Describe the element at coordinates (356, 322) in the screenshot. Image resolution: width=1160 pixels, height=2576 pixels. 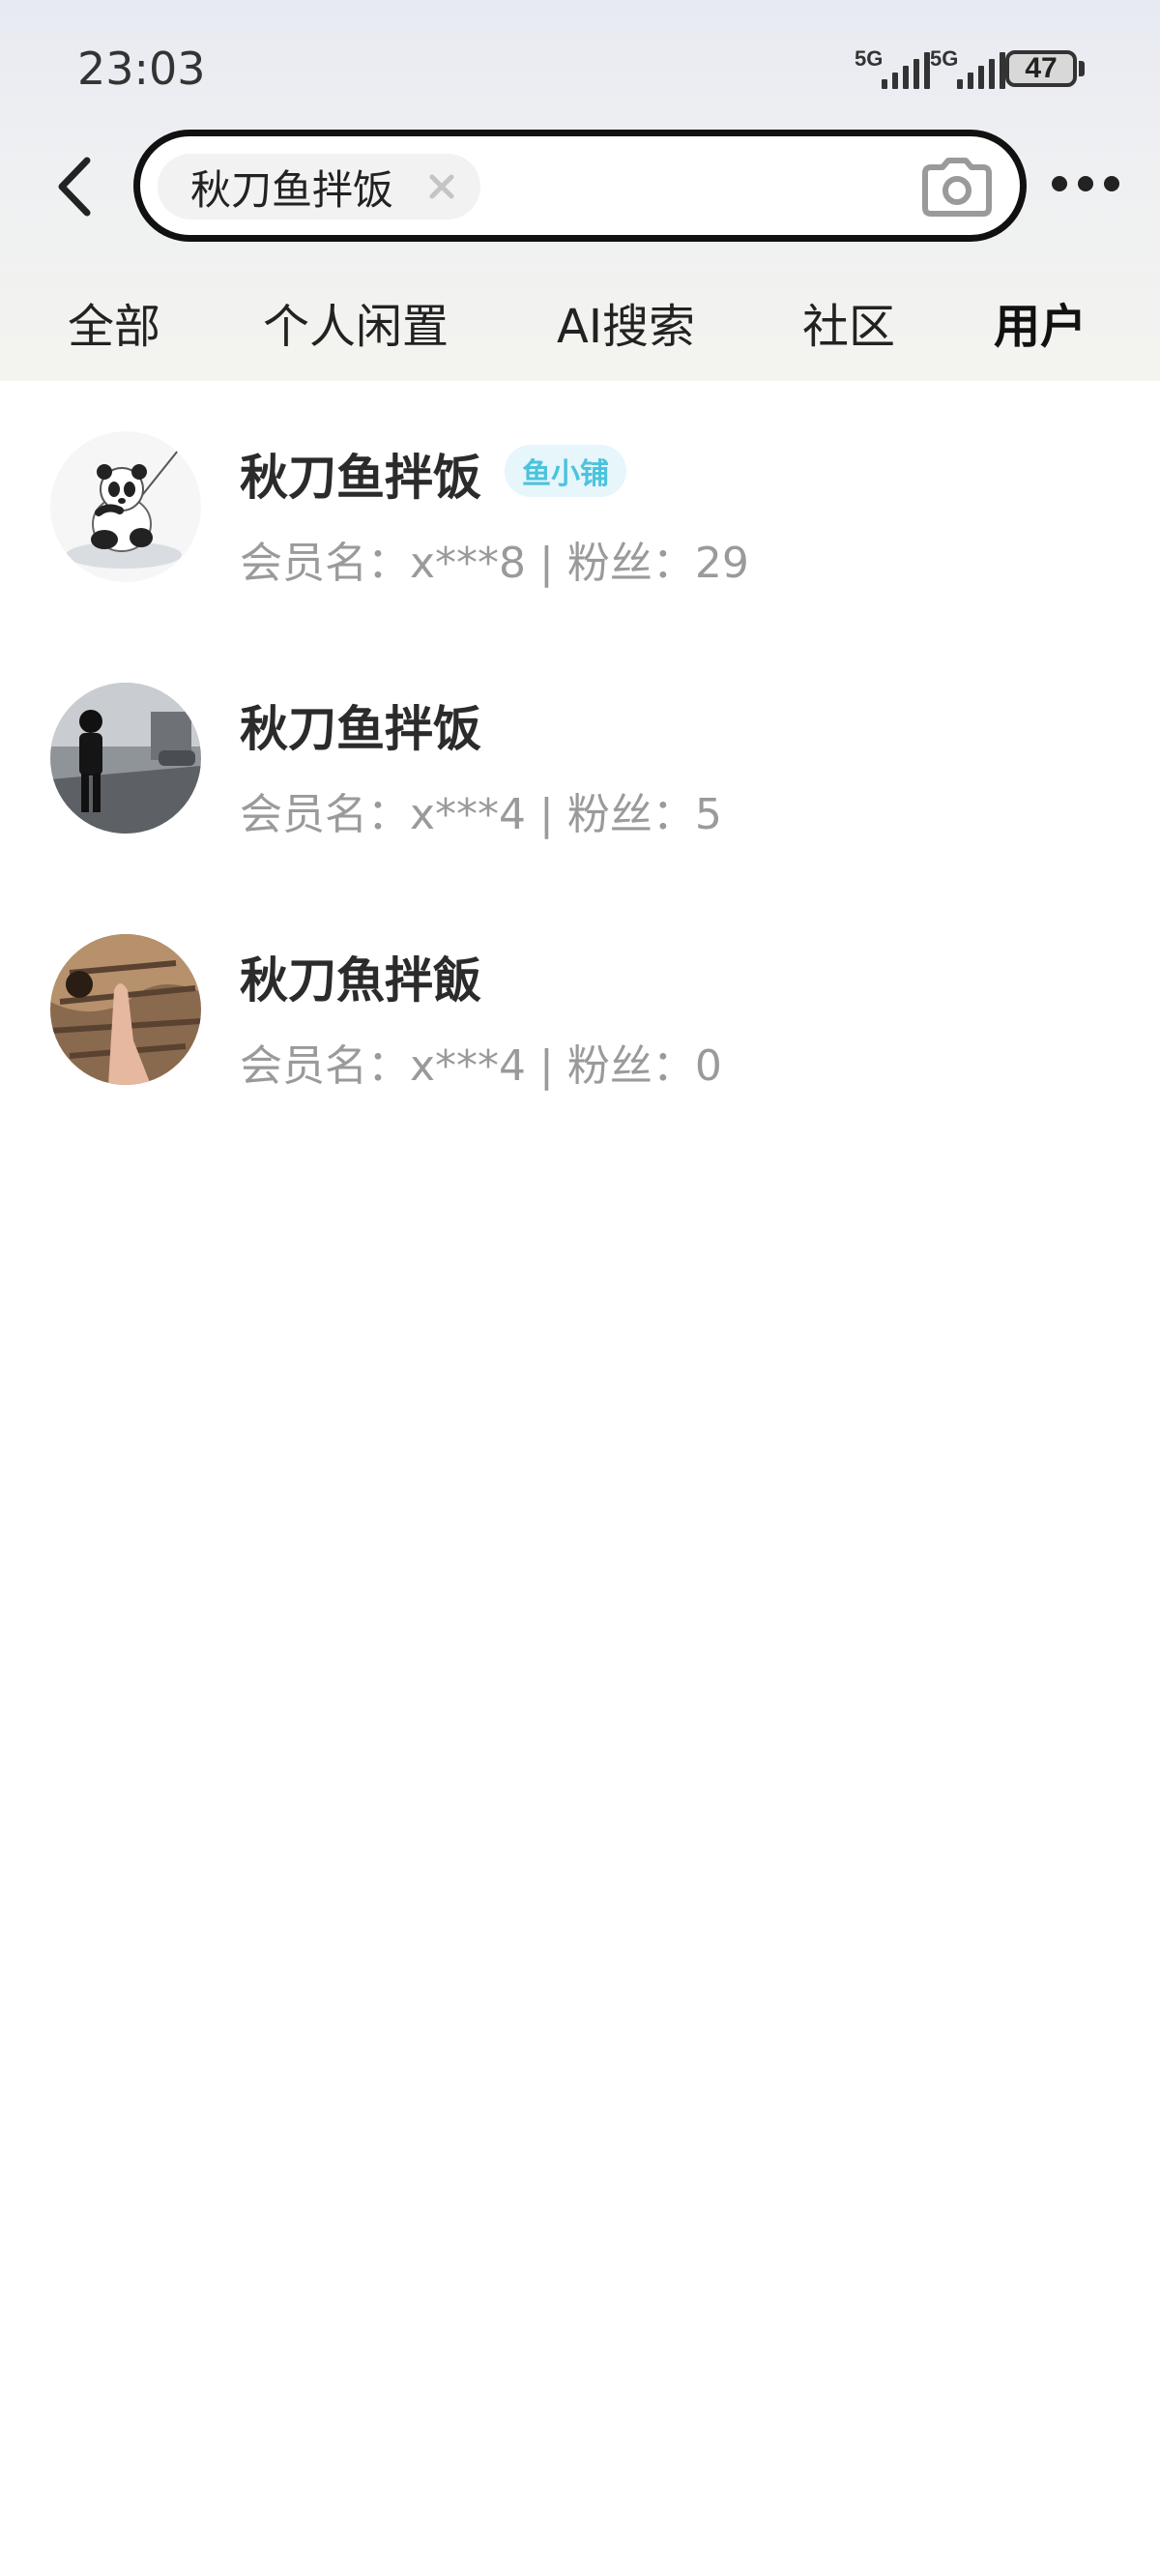
I see `tab-personal-idle: 个人闲置` at that location.